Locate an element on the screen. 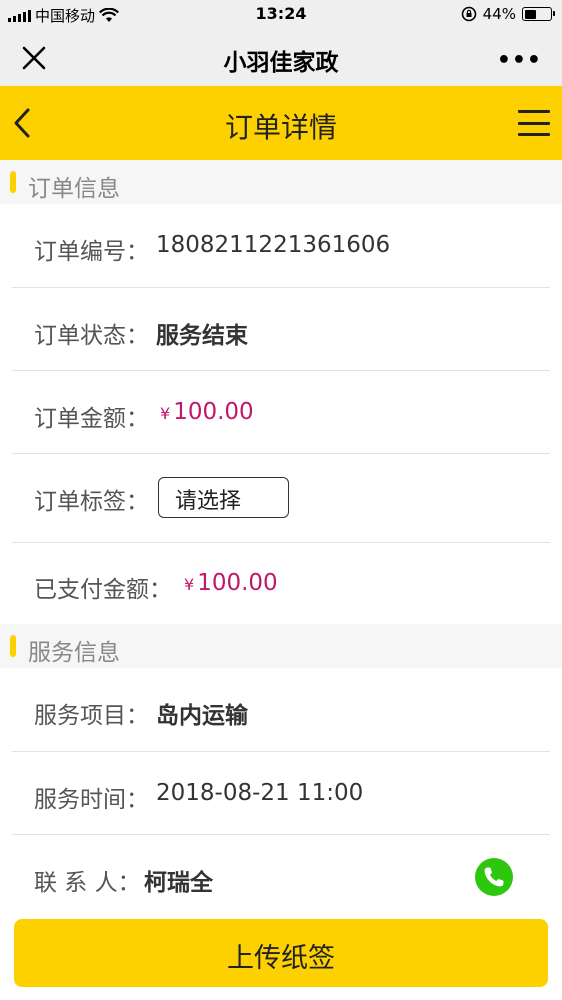 This screenshot has height=1000, width=562. order-amount-row: 订单金额： ¥100.00 is located at coordinates (281, 412).